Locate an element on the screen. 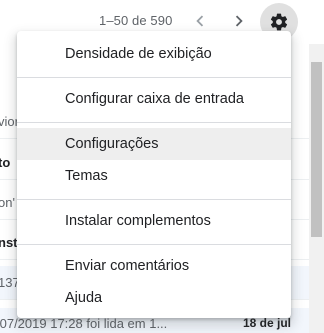 The image size is (324, 333). email-row-text: to is located at coordinates (5, 162).